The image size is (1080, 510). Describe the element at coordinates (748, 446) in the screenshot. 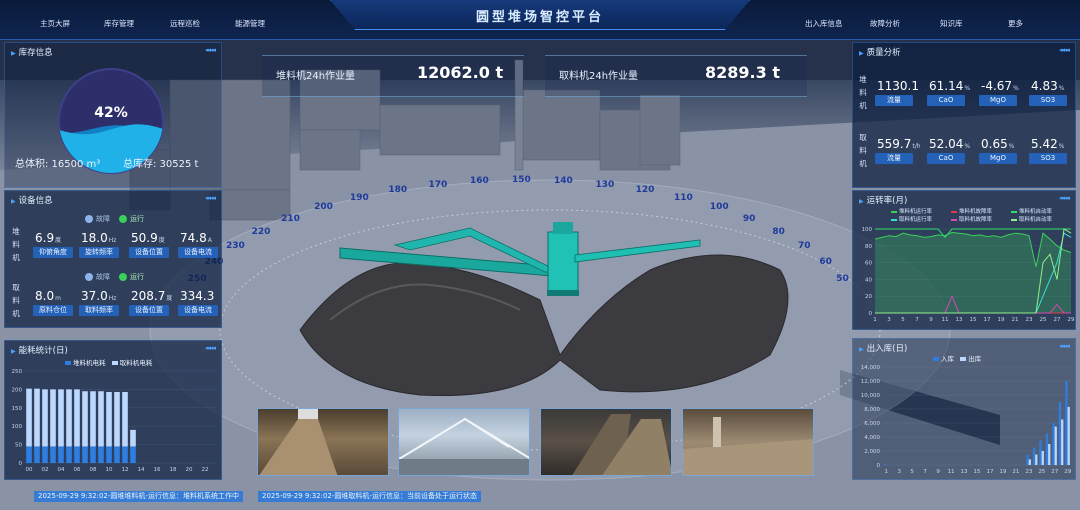

I see `camera-feed-4-scene` at that location.